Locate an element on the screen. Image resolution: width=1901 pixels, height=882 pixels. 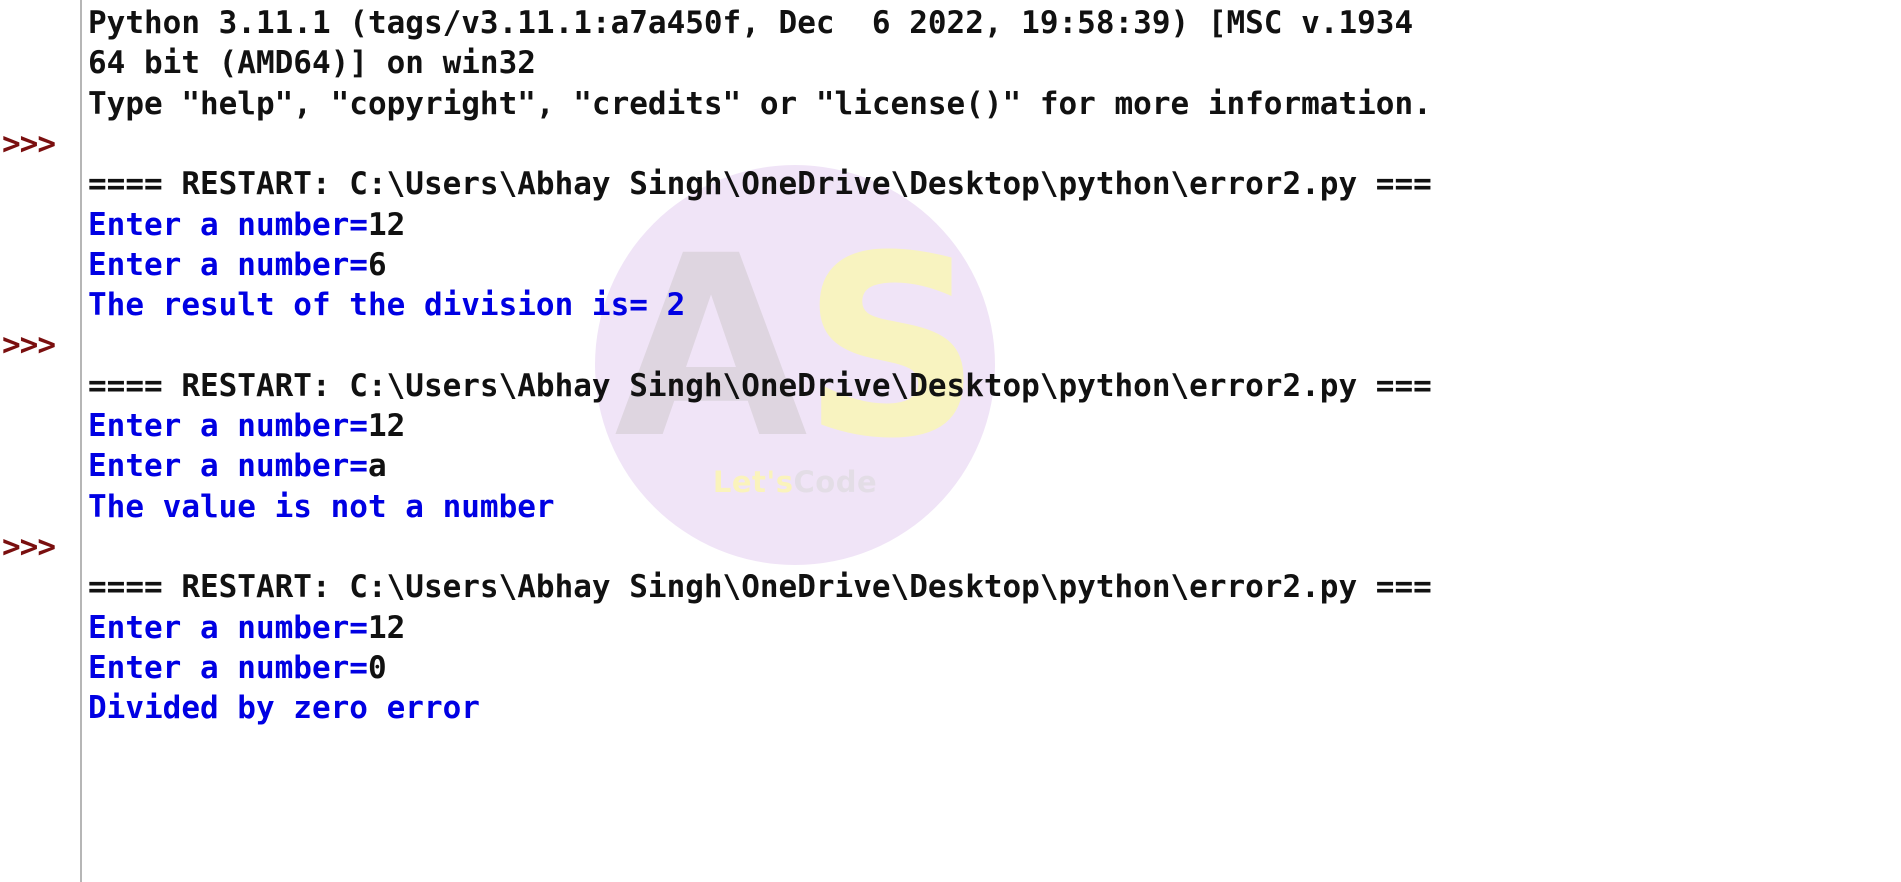
shell-line: Enter a number=a is located at coordinates (237, 466).